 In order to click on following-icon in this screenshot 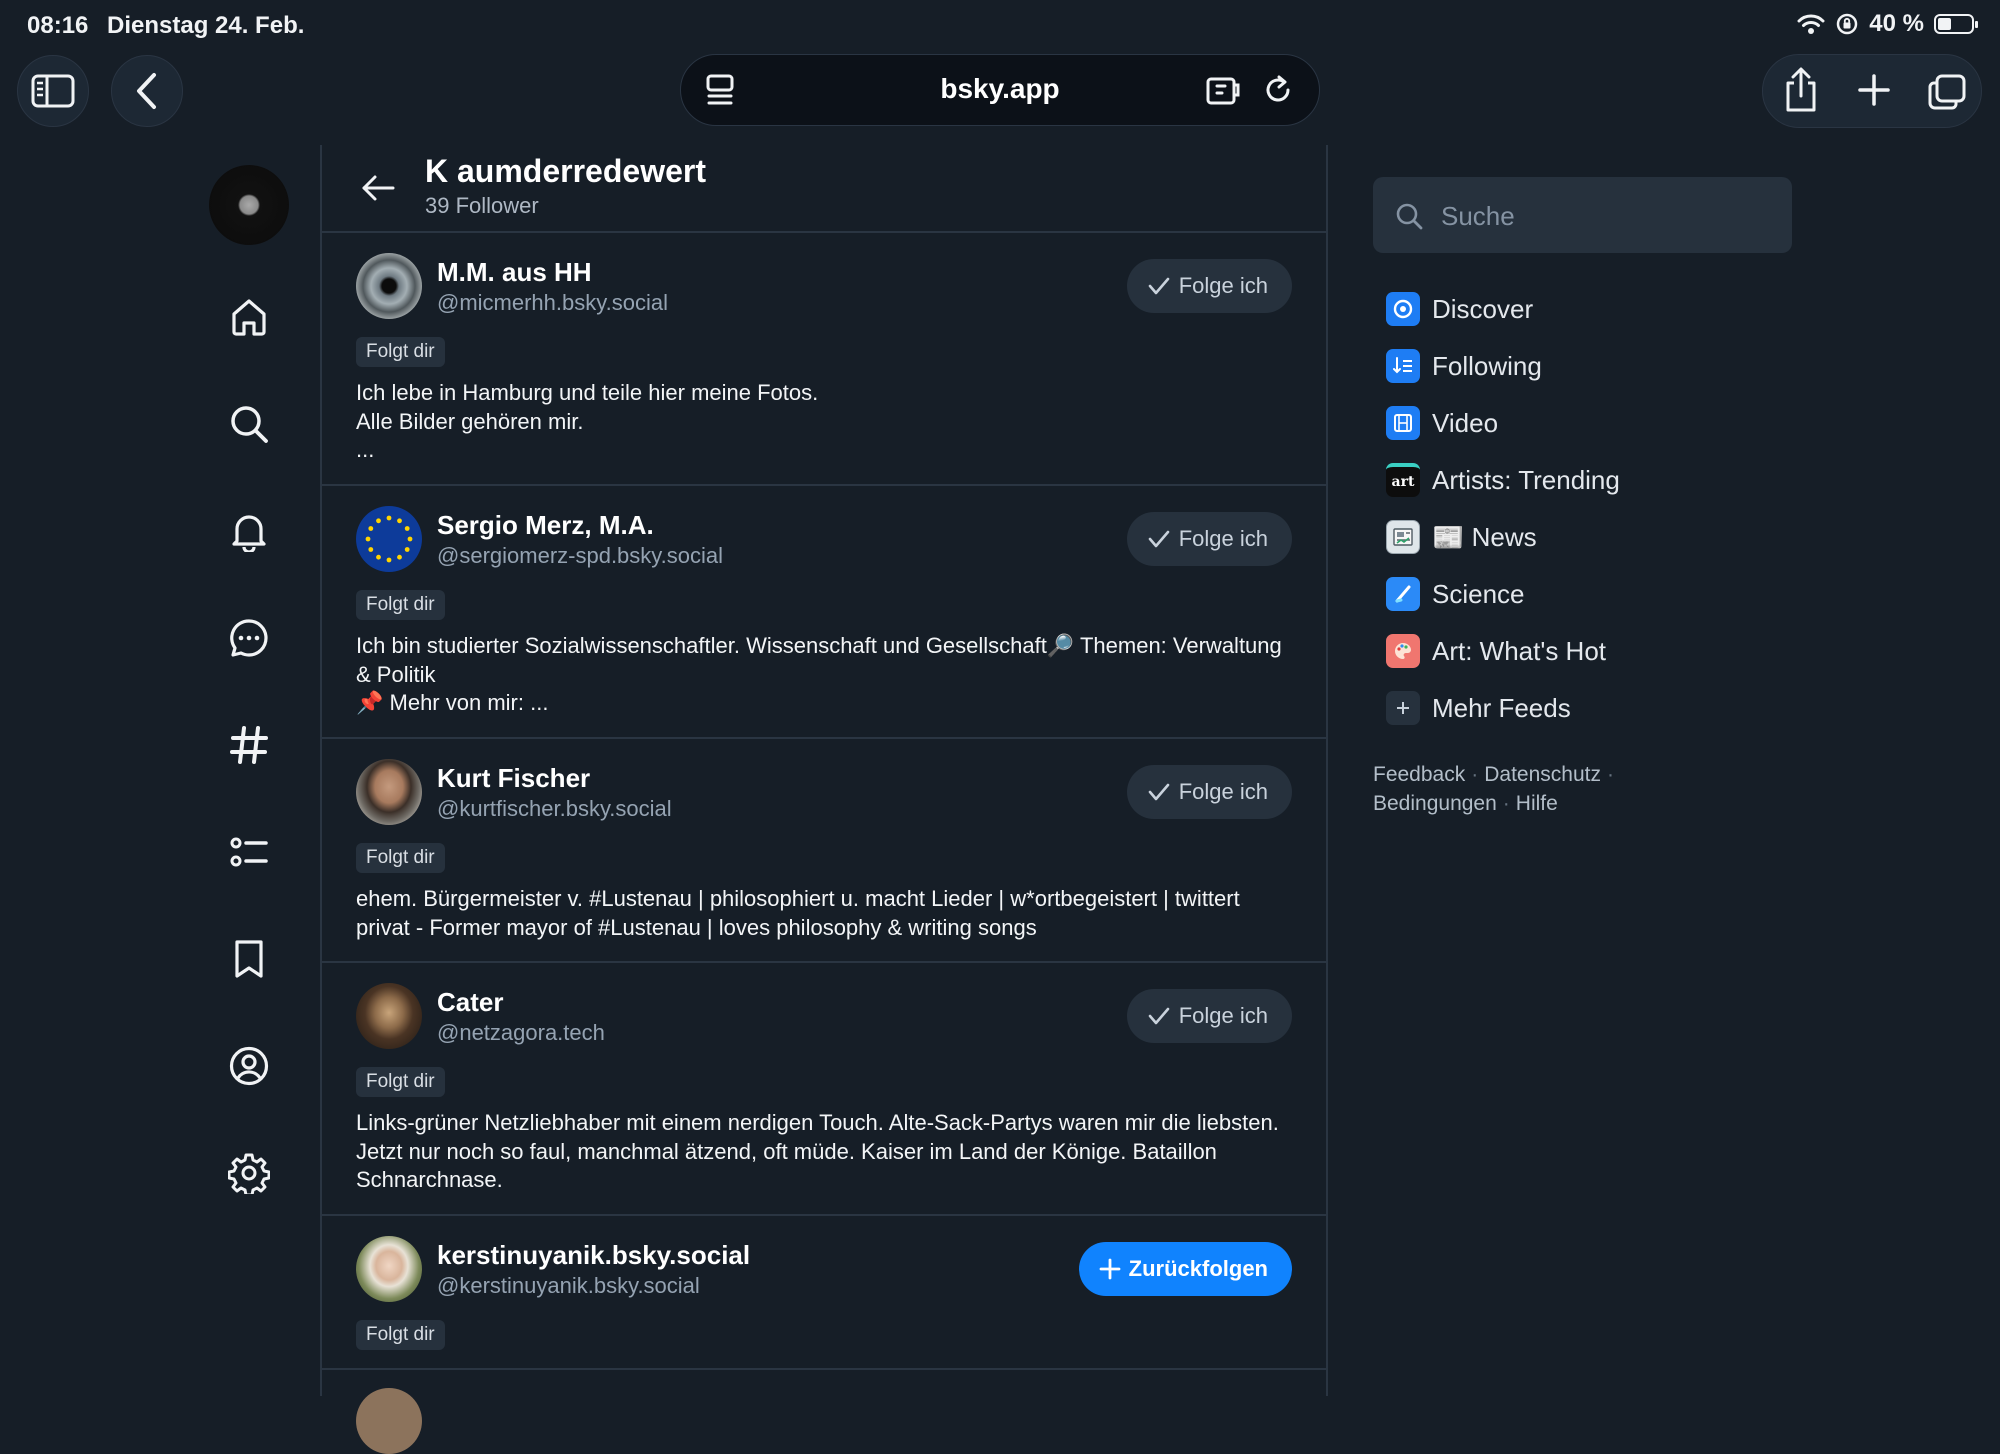, I will do `click(1403, 366)`.